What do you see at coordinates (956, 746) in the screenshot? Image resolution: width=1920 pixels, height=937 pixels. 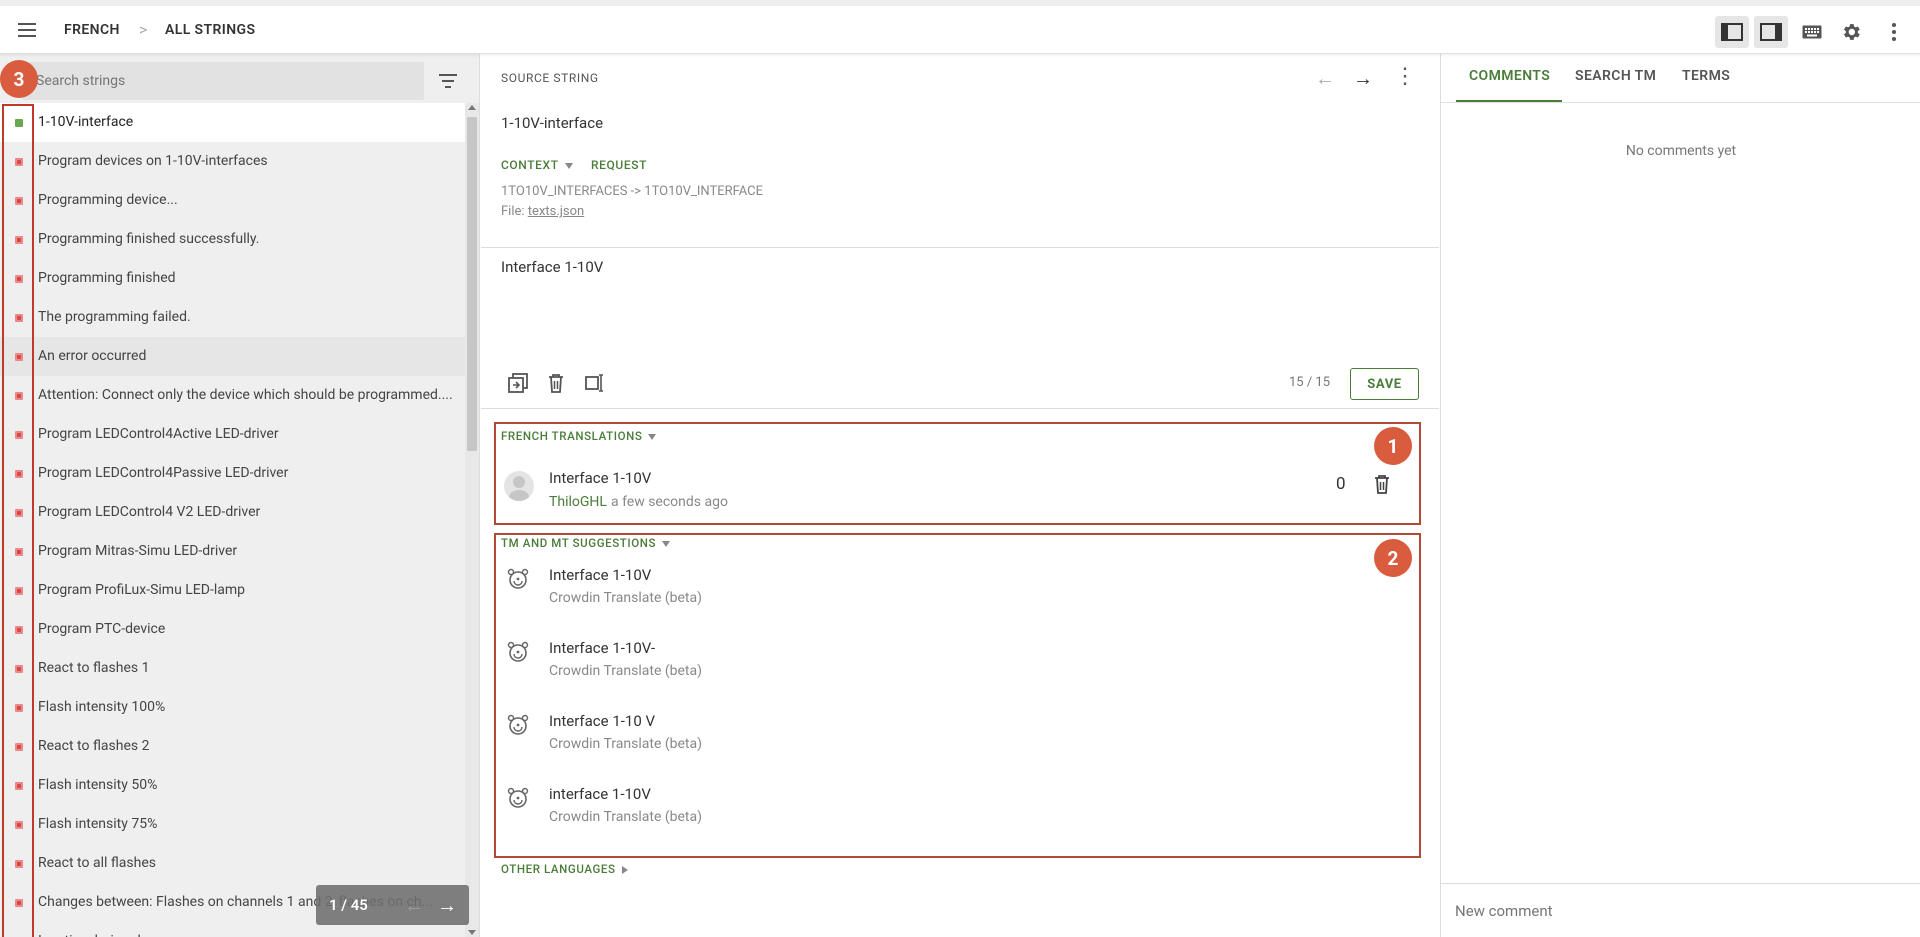 I see `suggestion-item: Interface 1-10 V Crowdin Translate (beta)` at bounding box center [956, 746].